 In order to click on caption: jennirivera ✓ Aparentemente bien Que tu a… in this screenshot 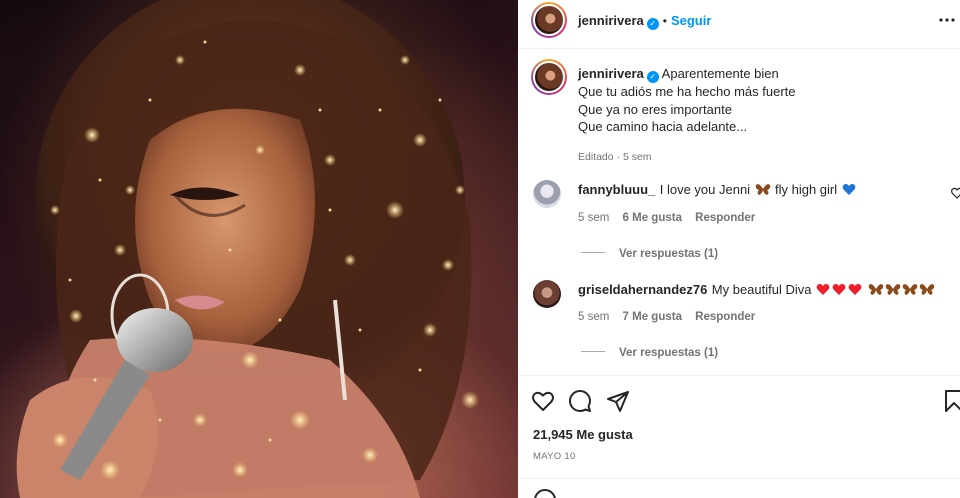, I will do `click(758, 114)`.